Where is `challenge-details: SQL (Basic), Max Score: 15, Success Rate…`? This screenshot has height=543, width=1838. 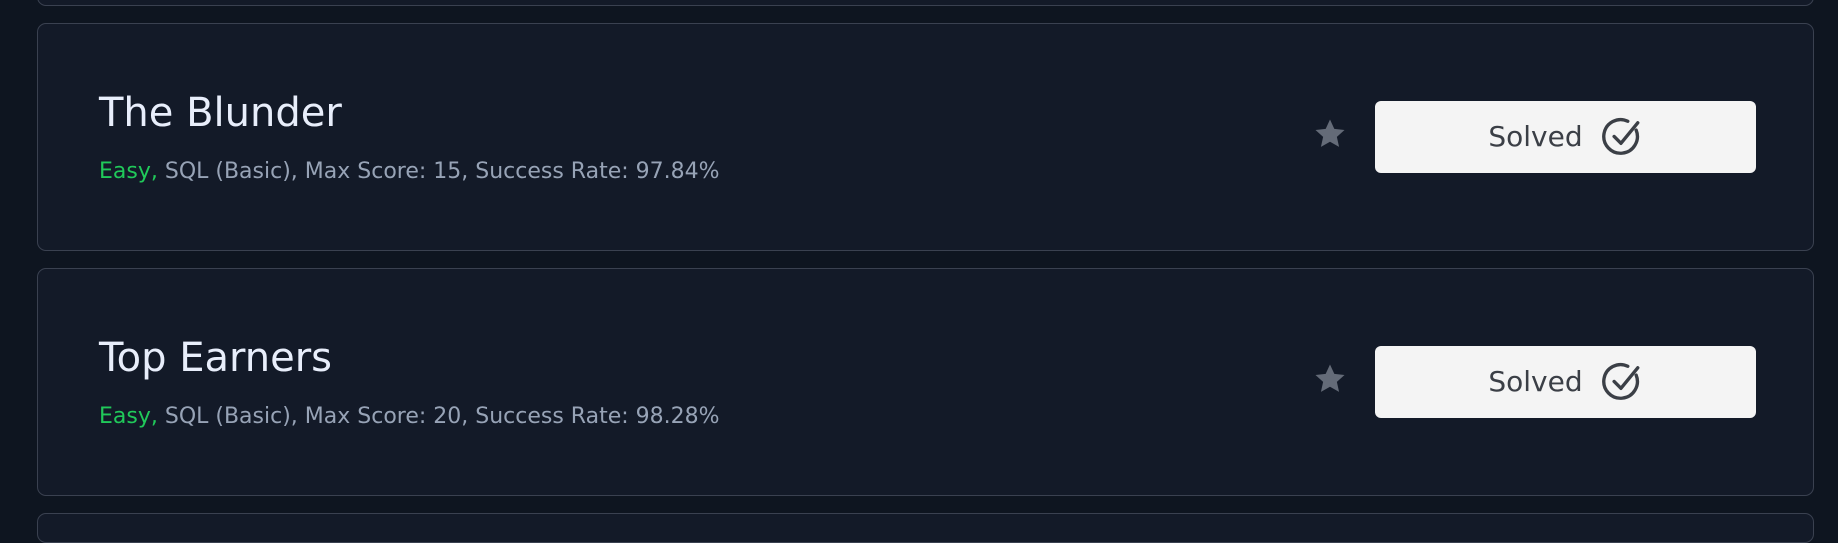
challenge-details: SQL (Basic), Max Score: 15, Success Rate… is located at coordinates (438, 171).